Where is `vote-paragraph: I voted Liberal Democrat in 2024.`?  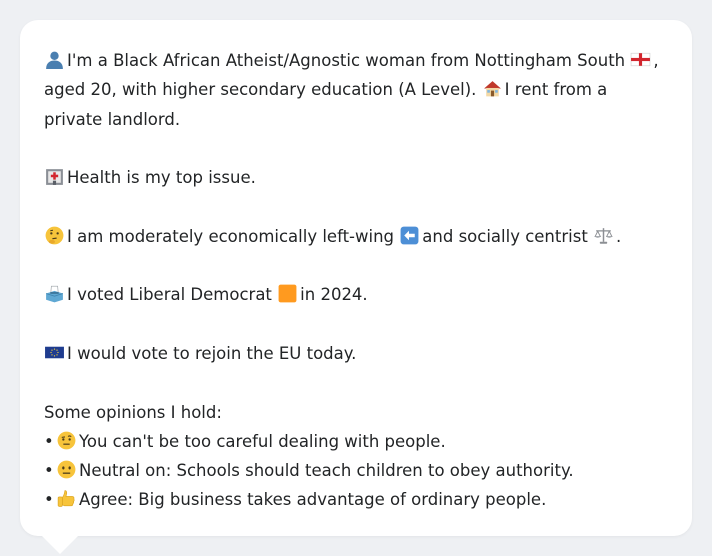
vote-paragraph: I voted Liberal Democrat in 2024. is located at coordinates (356, 294).